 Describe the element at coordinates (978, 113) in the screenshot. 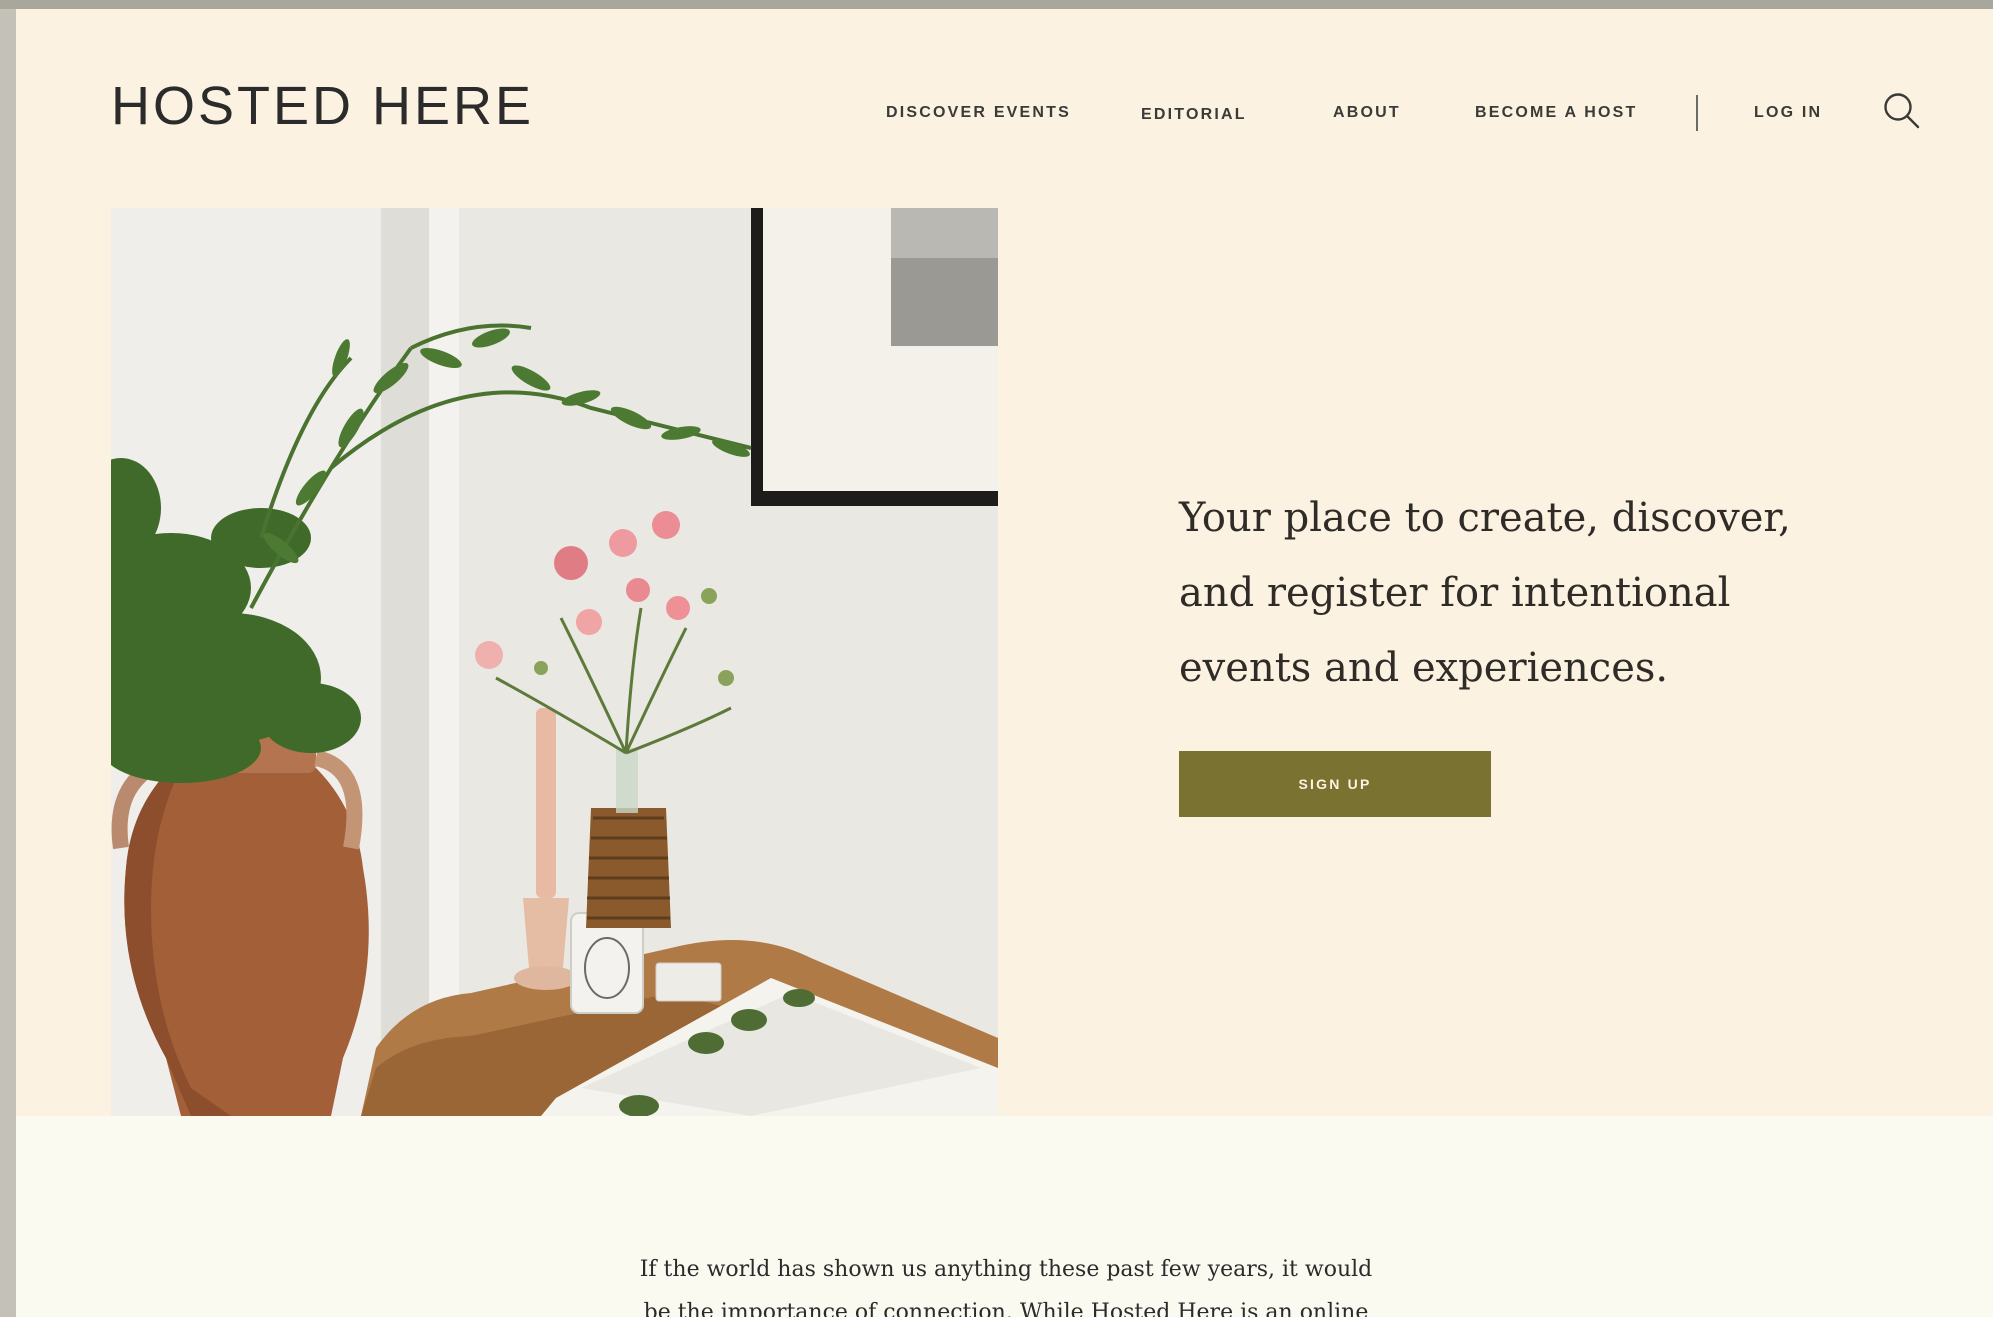

I see `nav-discover-events: DISCOVER EVENTS` at that location.